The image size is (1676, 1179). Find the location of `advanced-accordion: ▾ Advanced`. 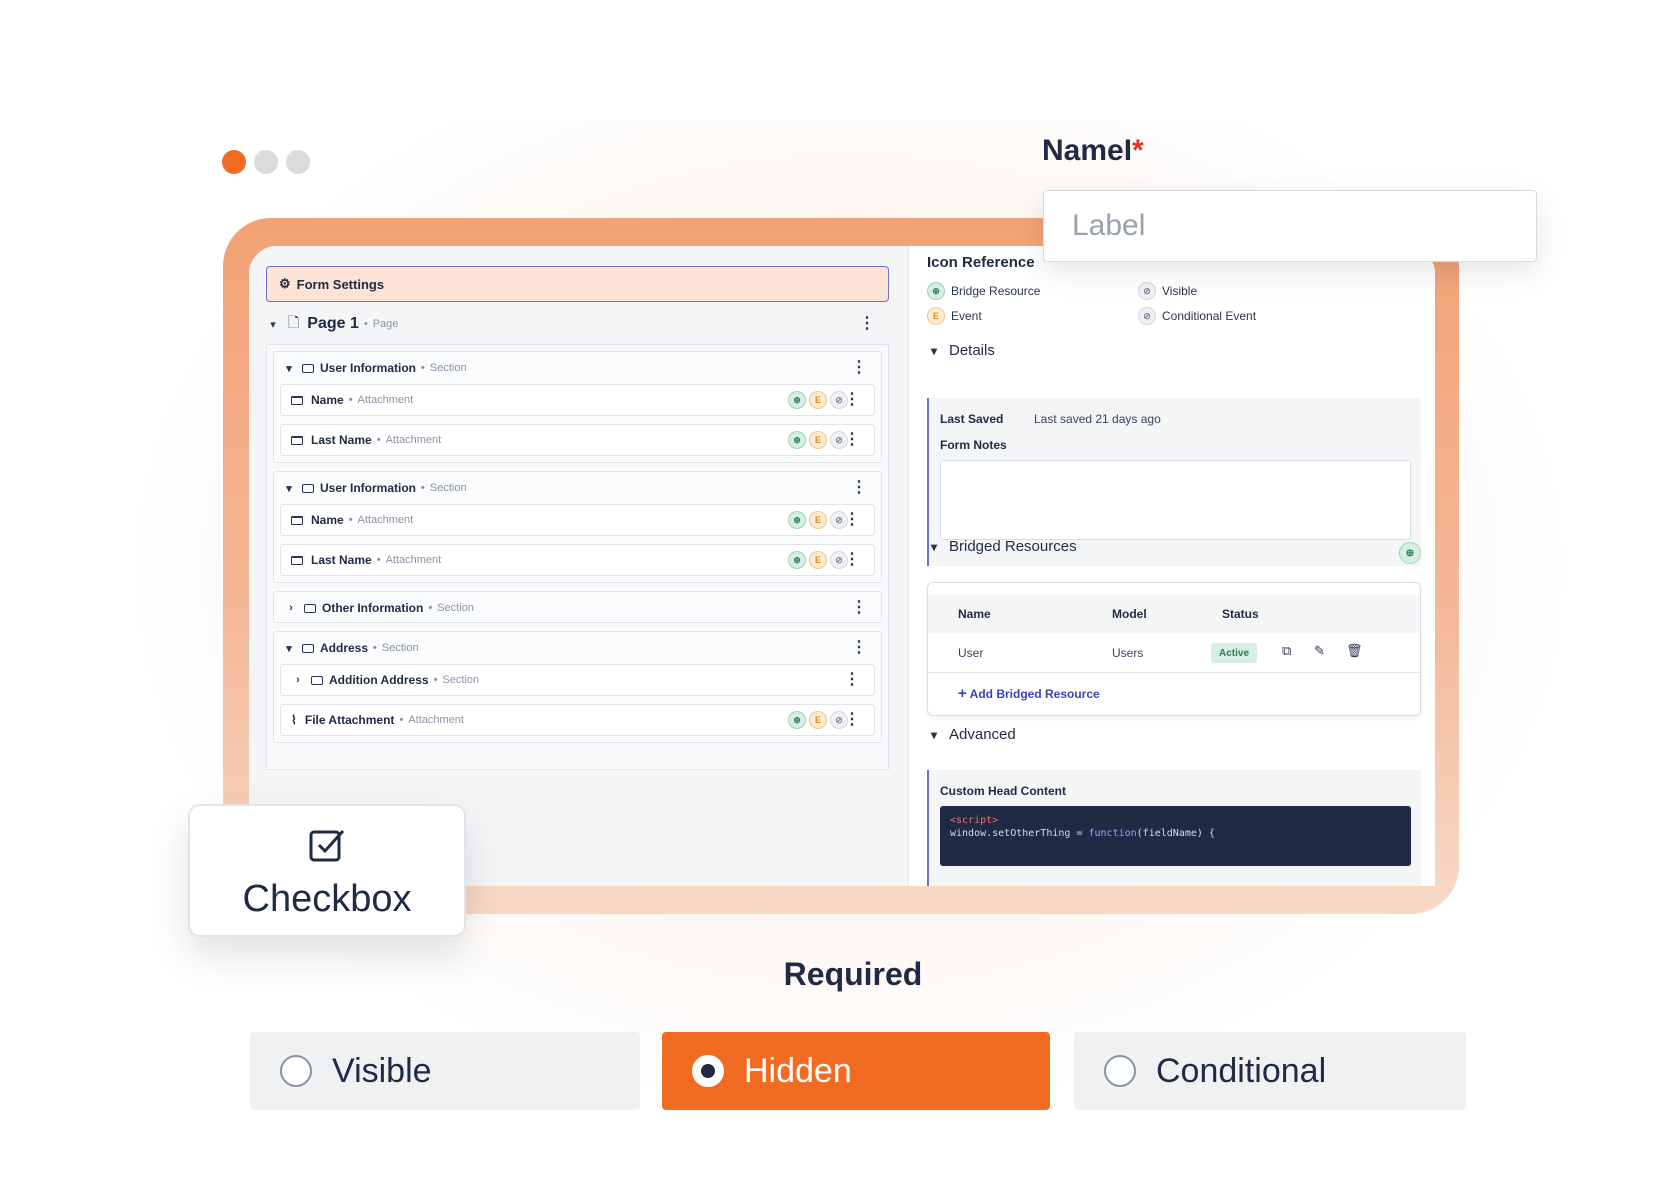

advanced-accordion: ▾ Advanced is located at coordinates (971, 734).